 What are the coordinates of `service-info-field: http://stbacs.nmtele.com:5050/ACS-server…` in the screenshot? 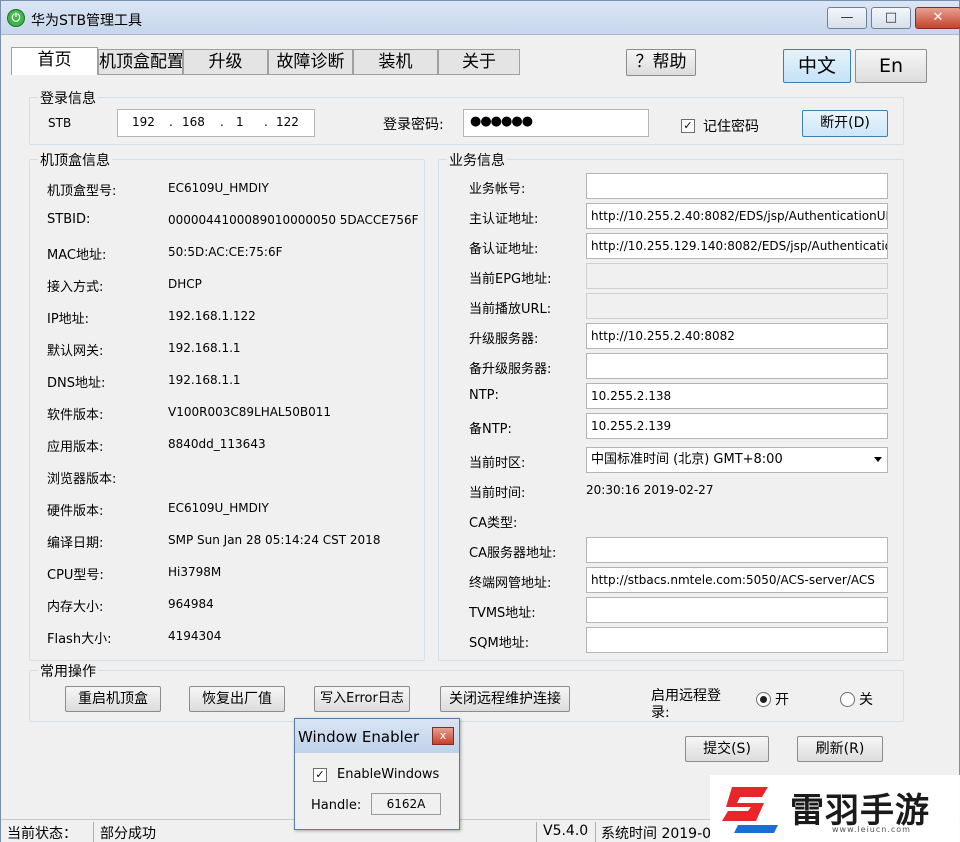 It's located at (737, 580).